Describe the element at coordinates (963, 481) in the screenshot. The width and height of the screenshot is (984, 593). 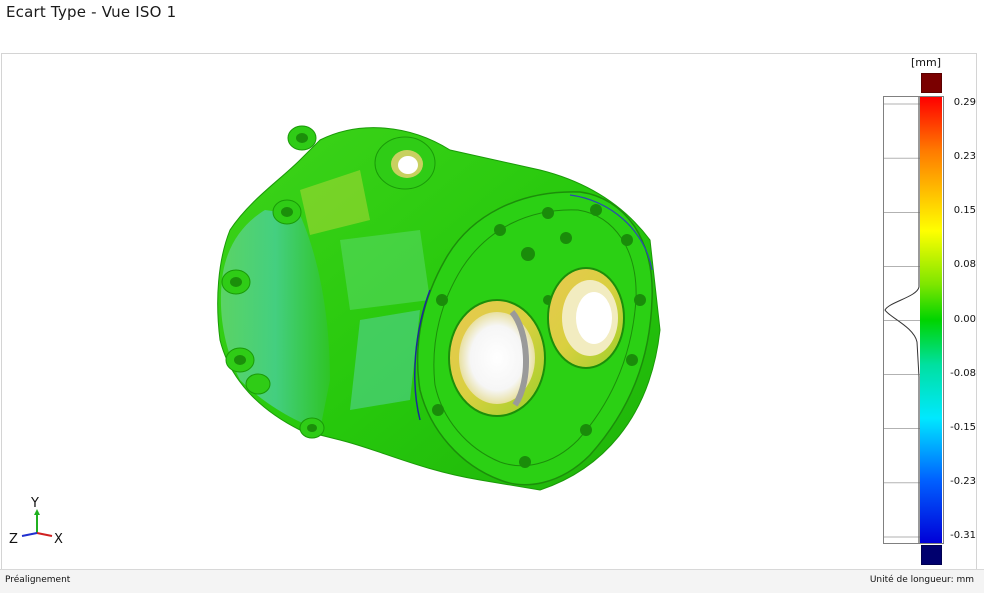
I see `scale-tick-label: -0.23` at that location.